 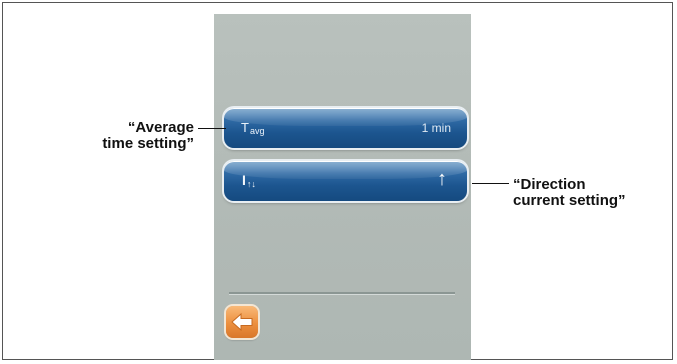 I want to click on average-time-callout: “Average time setting”, so click(x=148, y=136).